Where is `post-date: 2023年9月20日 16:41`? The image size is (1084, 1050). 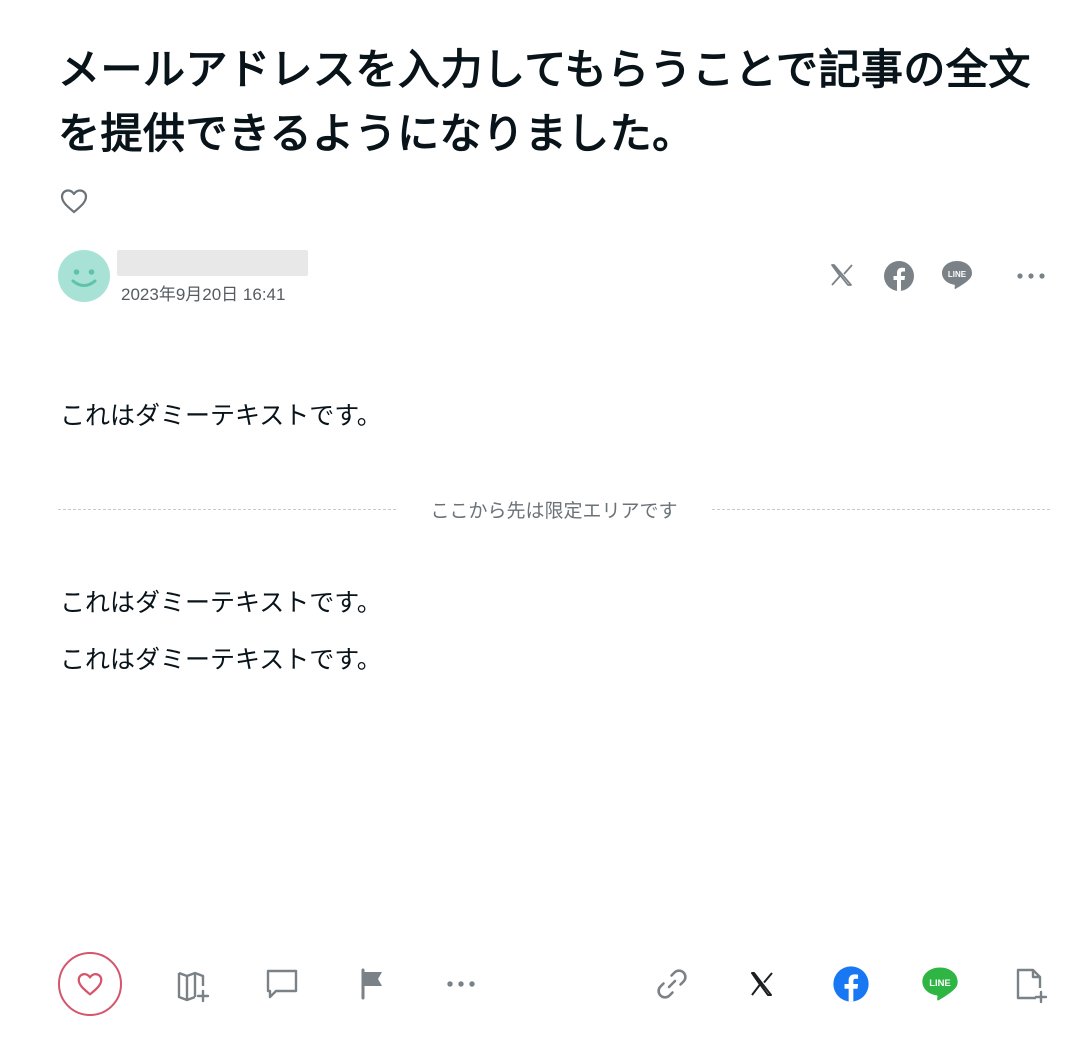 post-date: 2023年9月20日 16:41 is located at coordinates (203, 294).